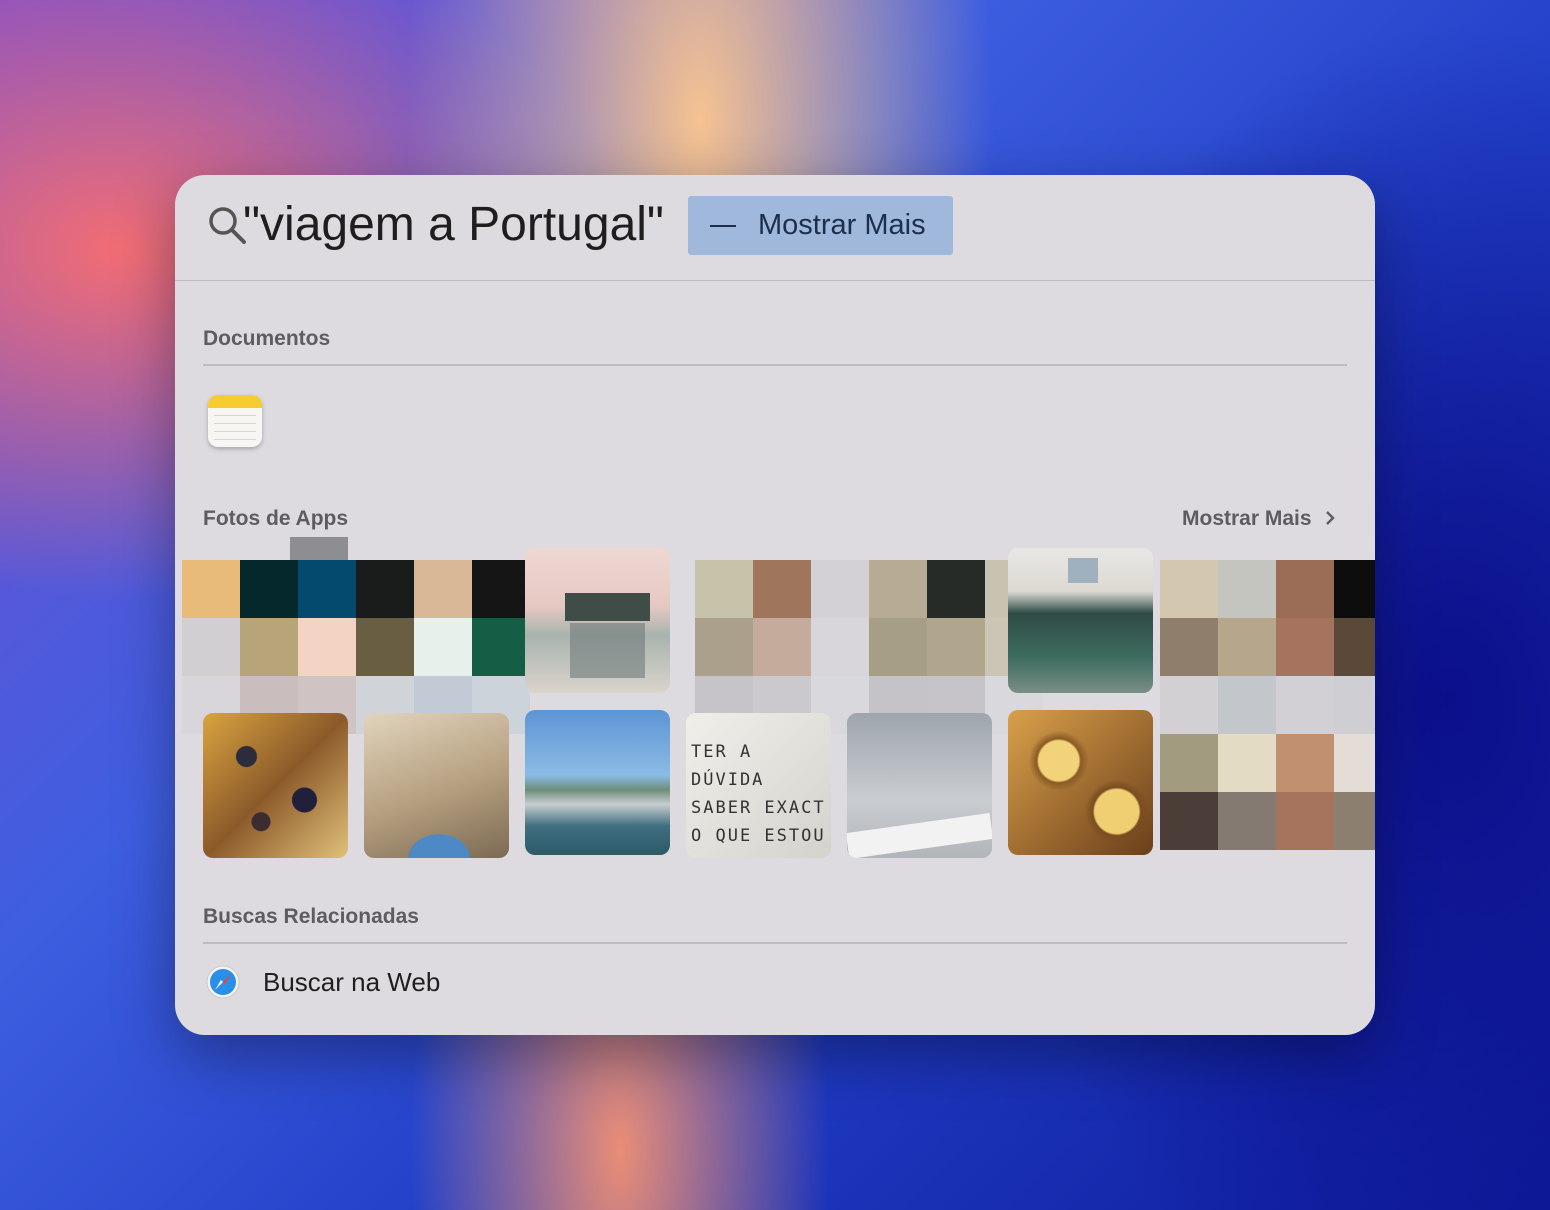 The width and height of the screenshot is (1550, 1210). I want to click on show-more-suggestion: Mostrar Mais, so click(820, 225).